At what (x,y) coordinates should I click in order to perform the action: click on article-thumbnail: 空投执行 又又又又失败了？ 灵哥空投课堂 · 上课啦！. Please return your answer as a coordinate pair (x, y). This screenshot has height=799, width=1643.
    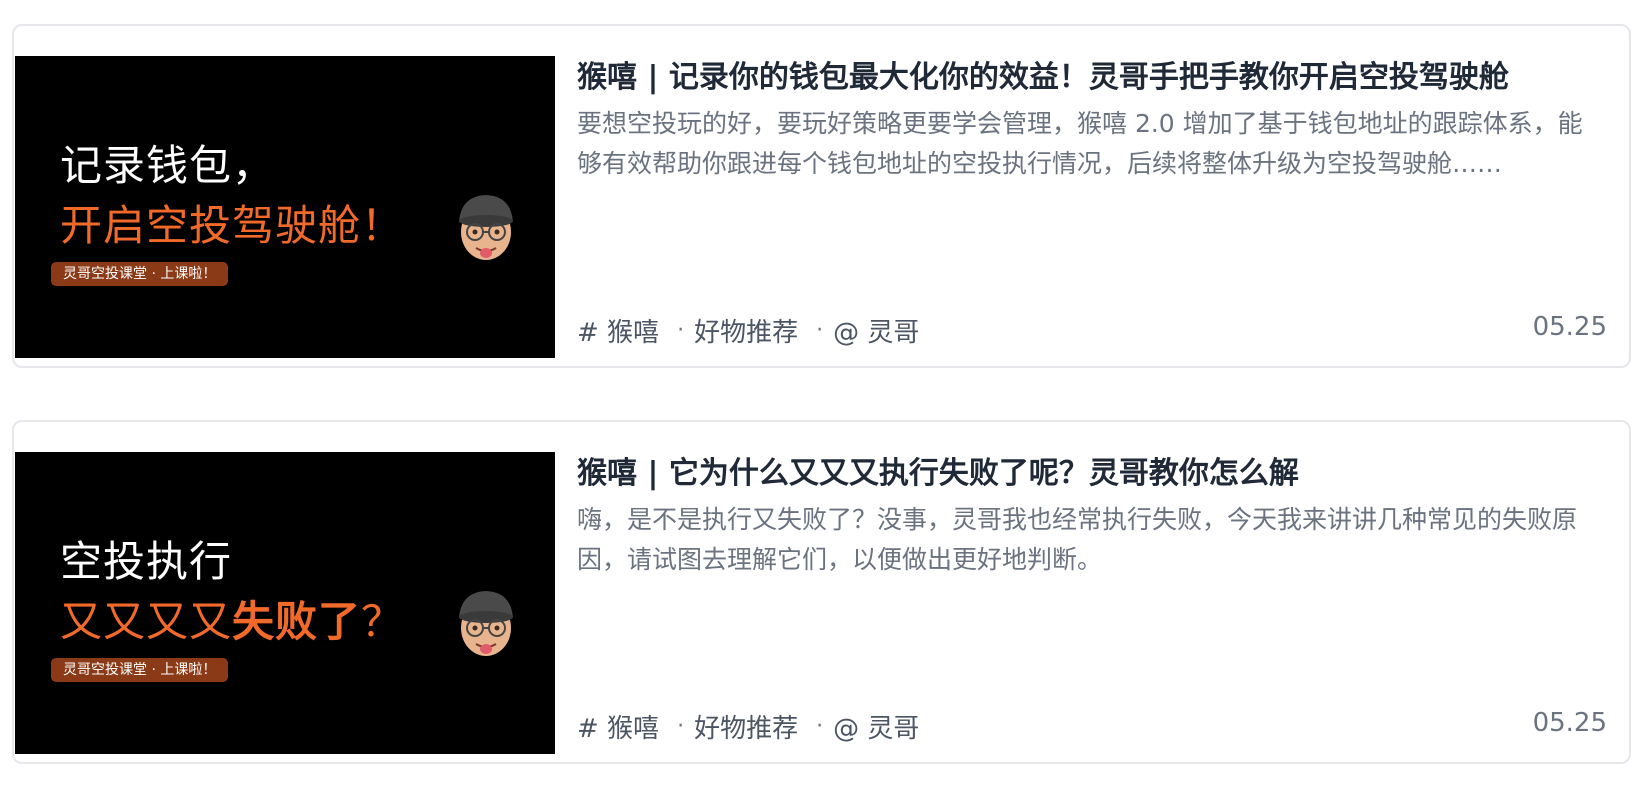
    Looking at the image, I should click on (285, 603).